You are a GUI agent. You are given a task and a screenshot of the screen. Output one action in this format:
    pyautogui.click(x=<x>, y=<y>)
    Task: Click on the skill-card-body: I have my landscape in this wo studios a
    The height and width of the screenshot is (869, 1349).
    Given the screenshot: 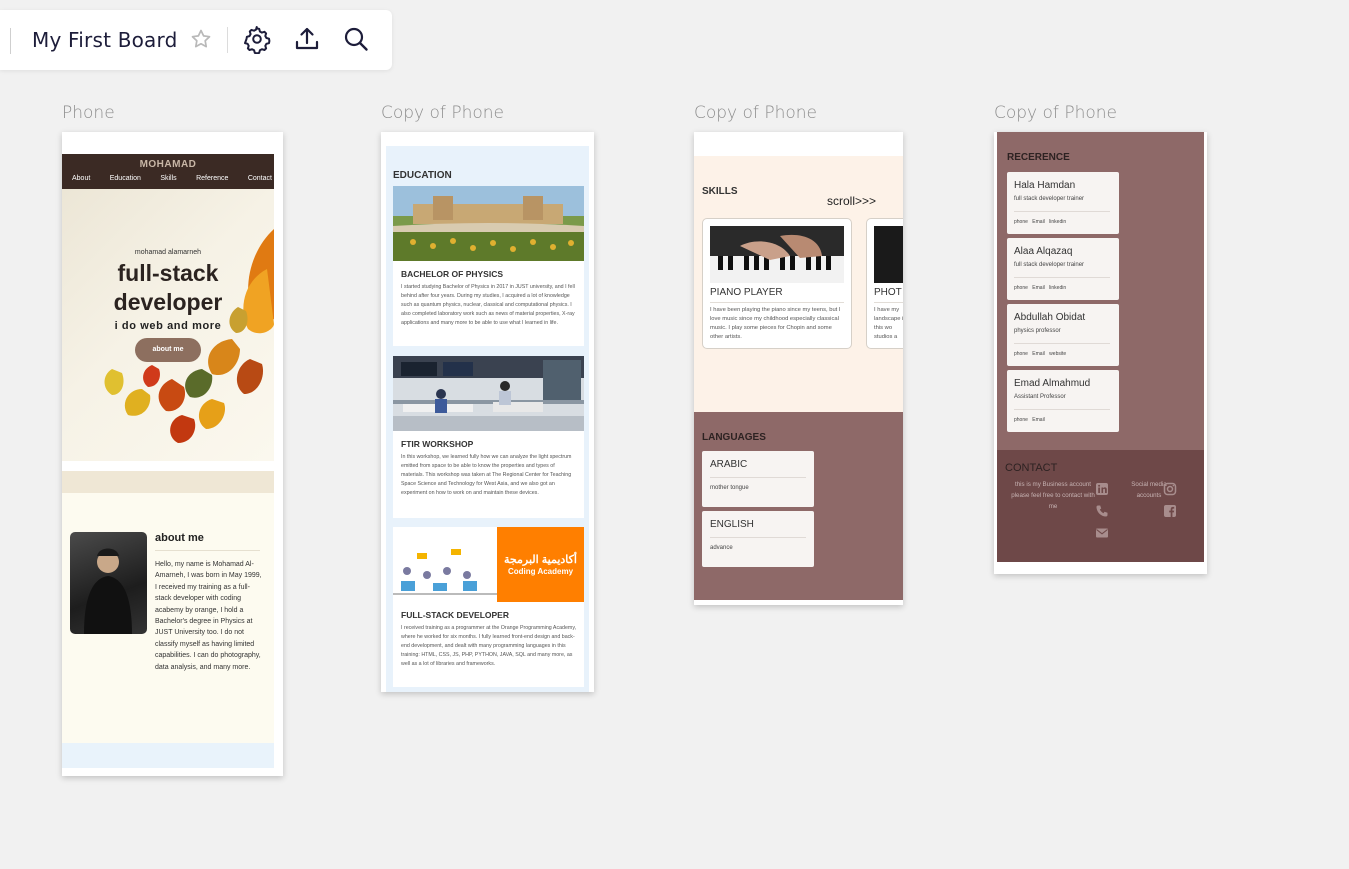 What is the action you would take?
    pyautogui.click(x=888, y=323)
    